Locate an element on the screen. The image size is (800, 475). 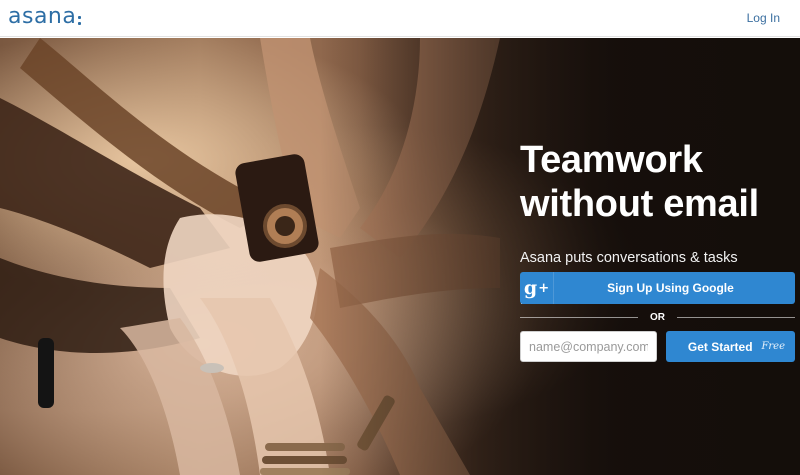
headline-line-2: without email is located at coordinates (639, 204).